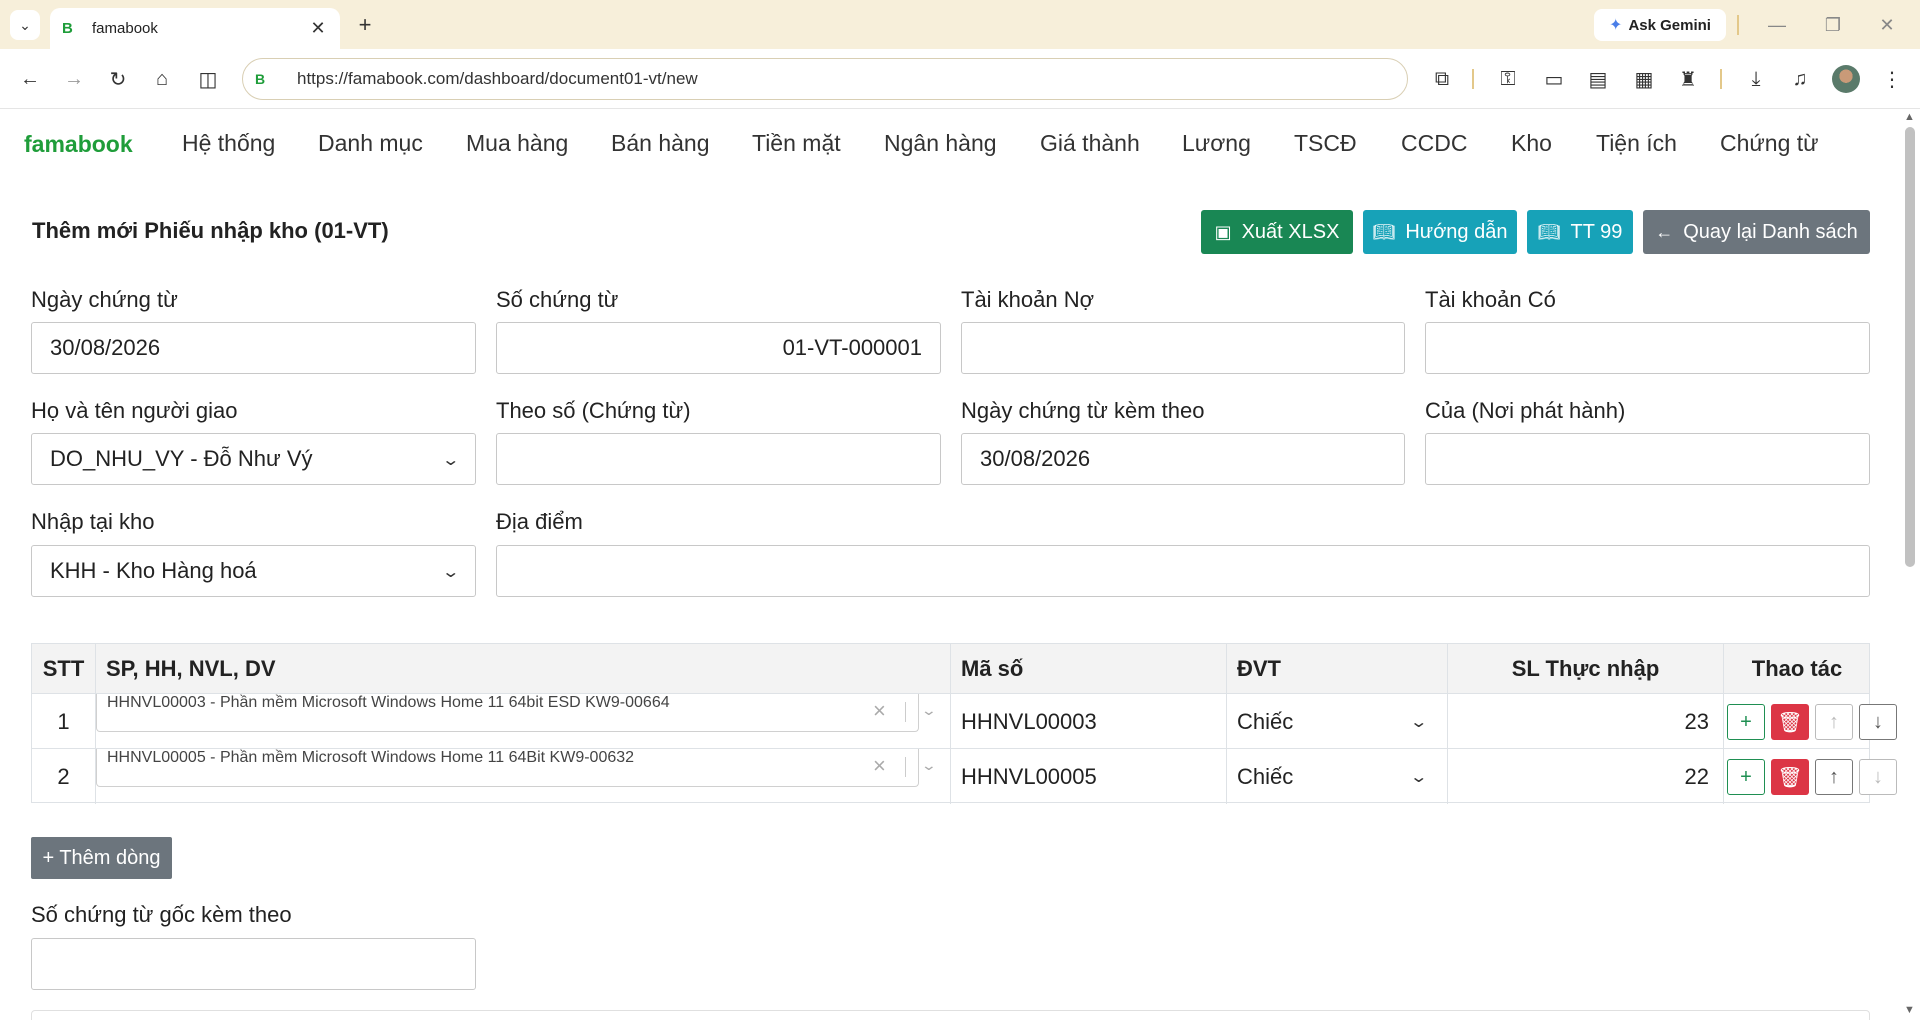 This screenshot has width=1920, height=1020. Describe the element at coordinates (1598, 79) in the screenshot. I see `reading-mode-icon: ▤` at that location.